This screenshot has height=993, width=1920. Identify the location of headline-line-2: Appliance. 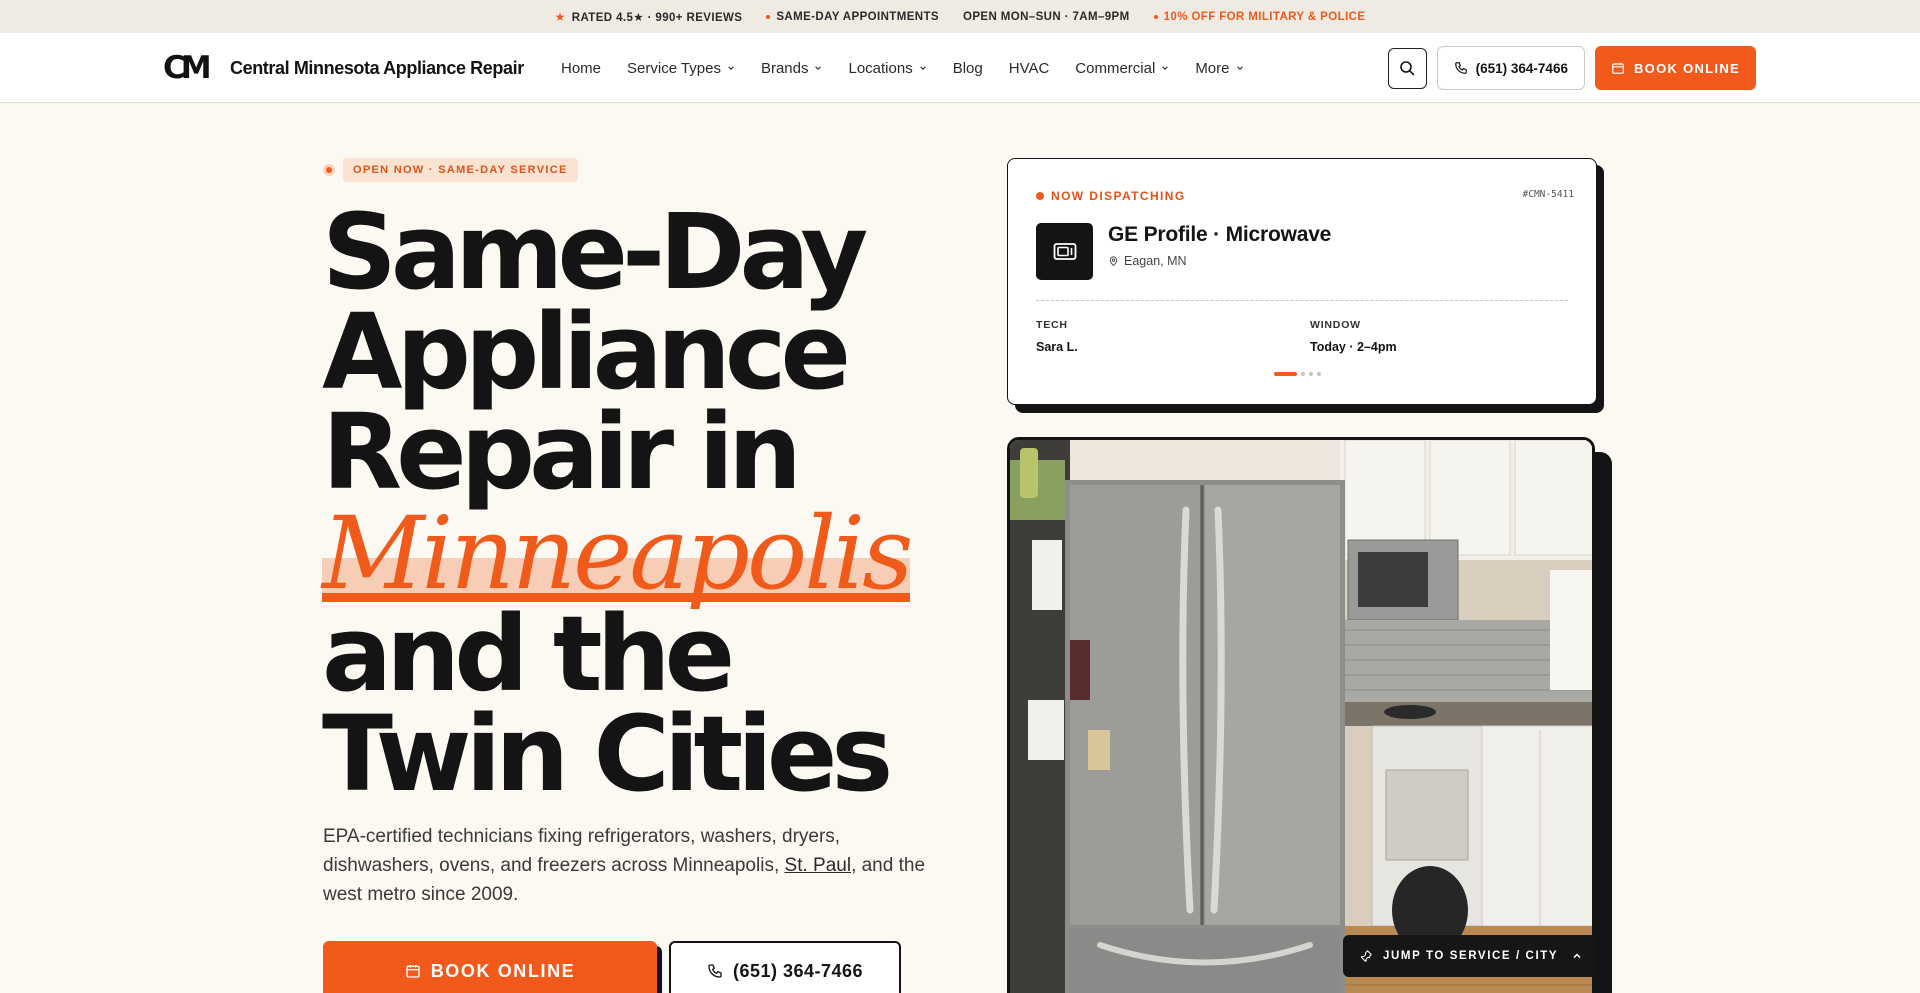
(586, 352).